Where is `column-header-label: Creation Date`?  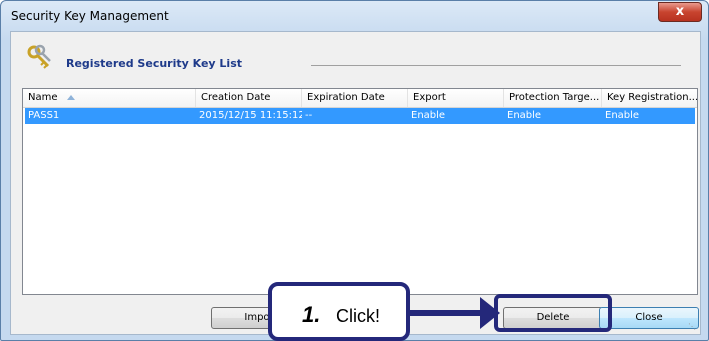 column-header-label: Creation Date is located at coordinates (236, 97).